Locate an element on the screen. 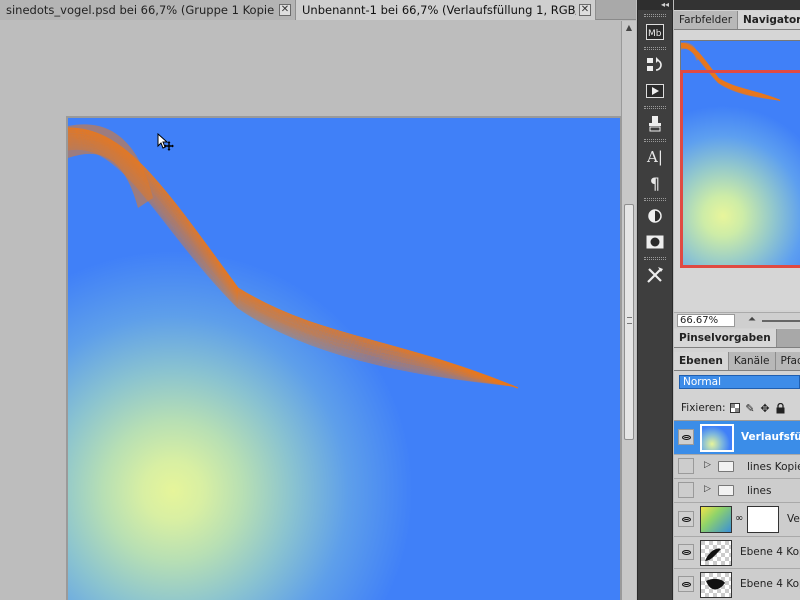 Image resolution: width=800 pixels, height=600 pixels. scroll-up-arrow-icon: ▲ is located at coordinates (629, 28).